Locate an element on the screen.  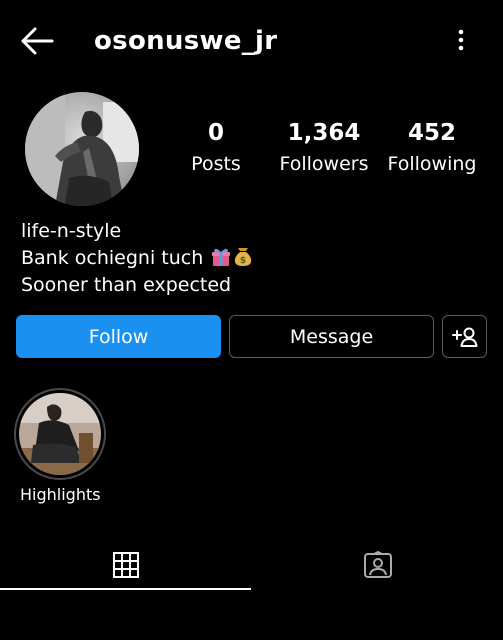
posts-stat: 0 Posts is located at coordinates (216, 147).